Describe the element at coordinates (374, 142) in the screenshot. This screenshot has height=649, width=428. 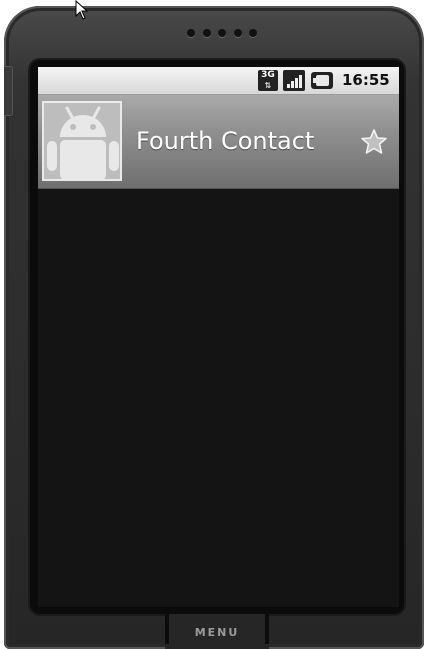
I see `star-outline-icon` at that location.